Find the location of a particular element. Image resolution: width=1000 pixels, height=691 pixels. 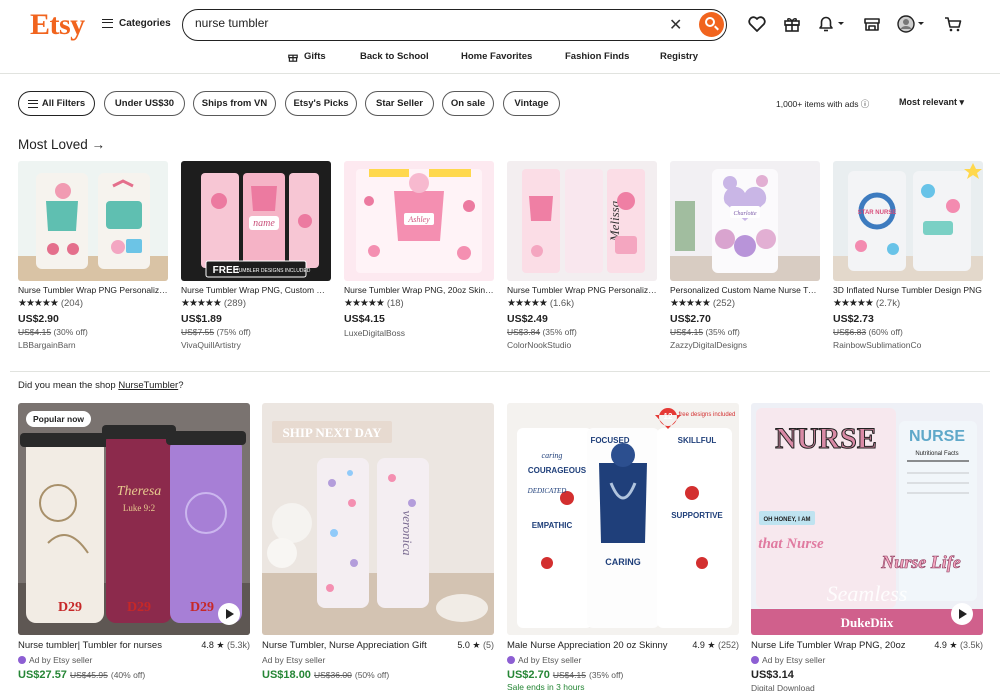

product-image: Theresa Luke 9:2 D29 D29 D29 Popular now is located at coordinates (134, 519).